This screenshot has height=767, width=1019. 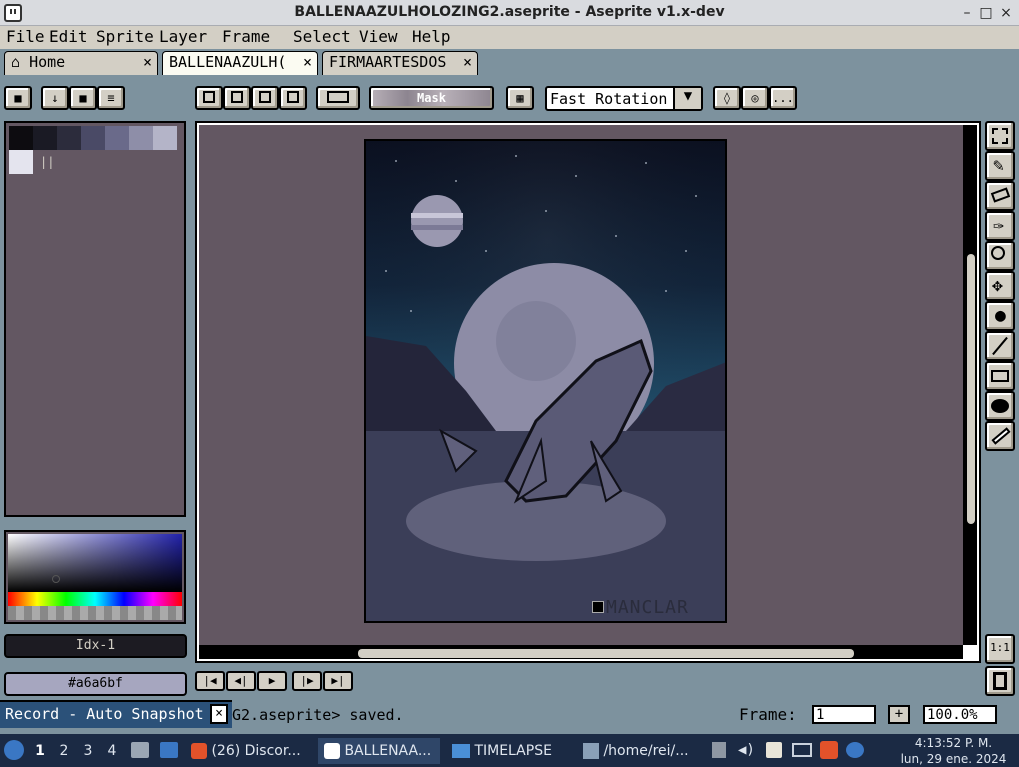 What do you see at coordinates (95, 319) in the screenshot?
I see `palette-panel: ||` at bounding box center [95, 319].